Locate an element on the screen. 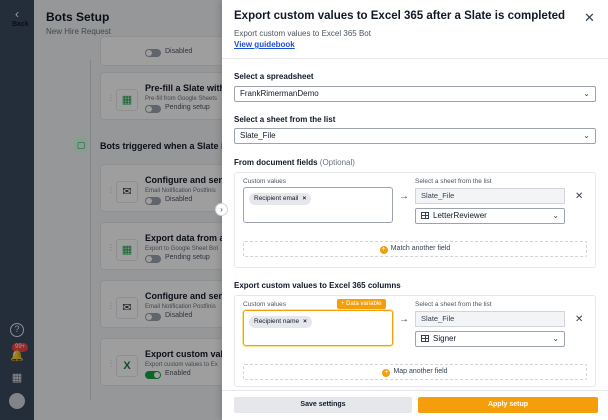 This screenshot has width=608, height=420. guidebook-link: View guidebook is located at coordinates (264, 44).